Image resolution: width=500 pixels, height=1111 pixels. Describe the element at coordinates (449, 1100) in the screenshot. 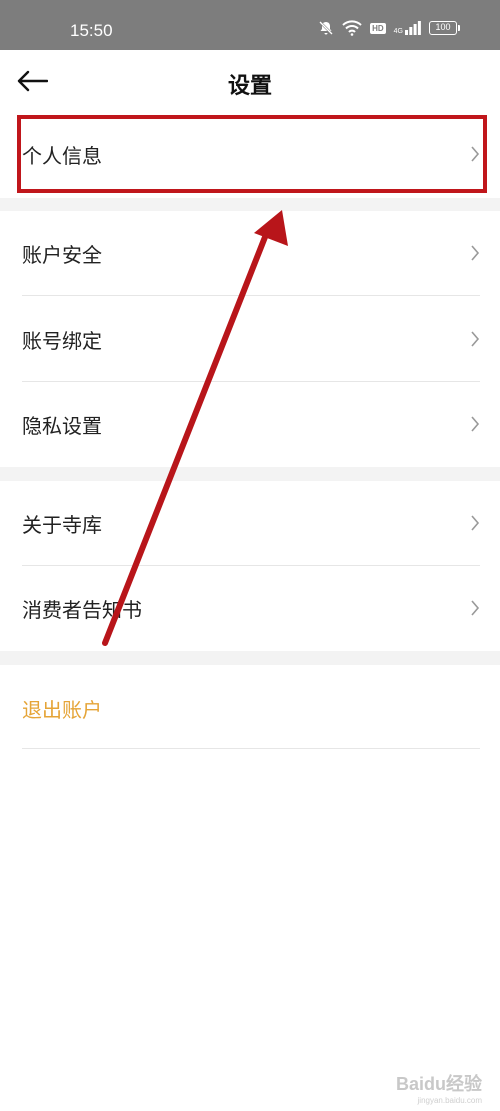

I see `watermark-url: jingyan.baidu.com` at that location.